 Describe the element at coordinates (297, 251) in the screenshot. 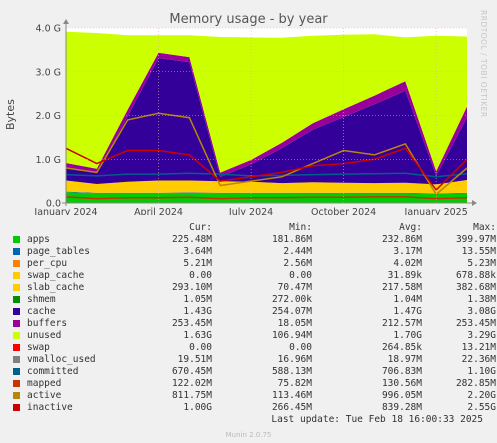

I see `legend-min: 2.44M` at that location.